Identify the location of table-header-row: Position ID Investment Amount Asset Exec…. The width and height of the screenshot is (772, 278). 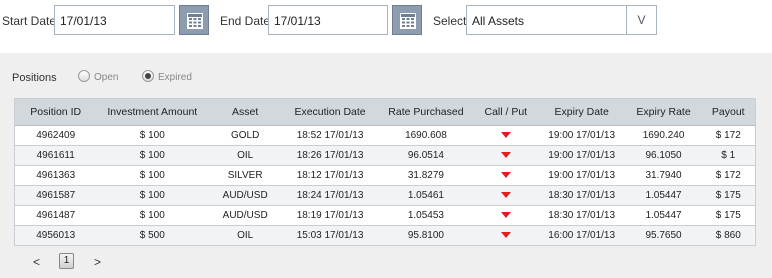
(385, 112).